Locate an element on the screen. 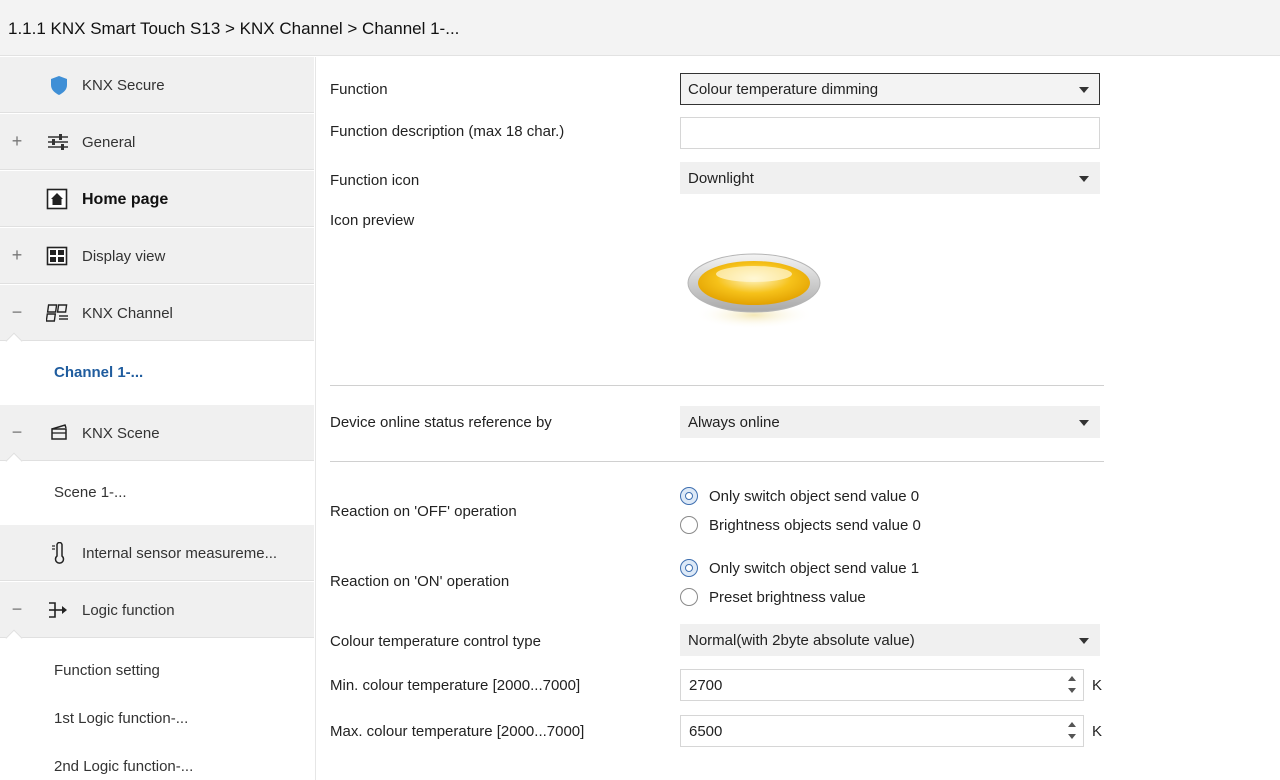 The height and width of the screenshot is (780, 1280). shield-icon is located at coordinates (59, 85).